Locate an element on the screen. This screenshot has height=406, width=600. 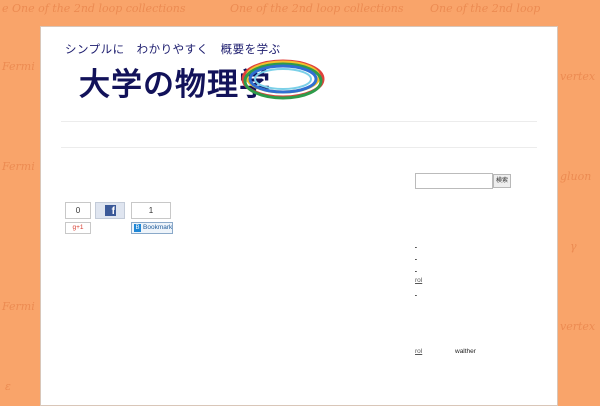
facebook-icon: f is located at coordinates (110, 211).